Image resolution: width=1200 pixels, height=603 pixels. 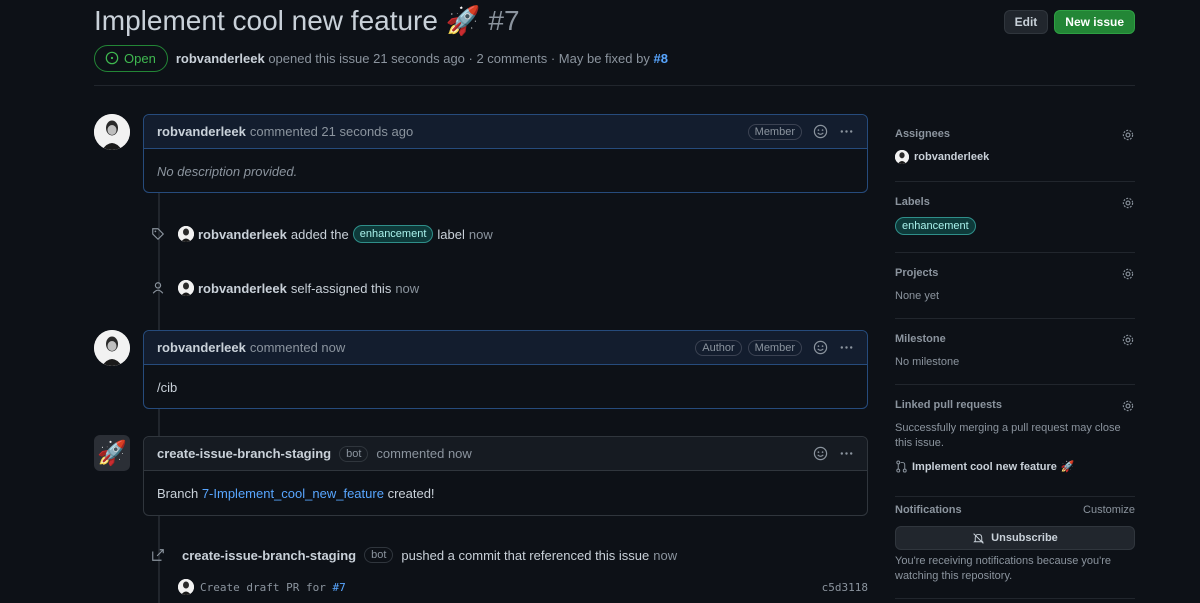 I want to click on comment-author: create-issue-branch-staging, so click(x=244, y=453).